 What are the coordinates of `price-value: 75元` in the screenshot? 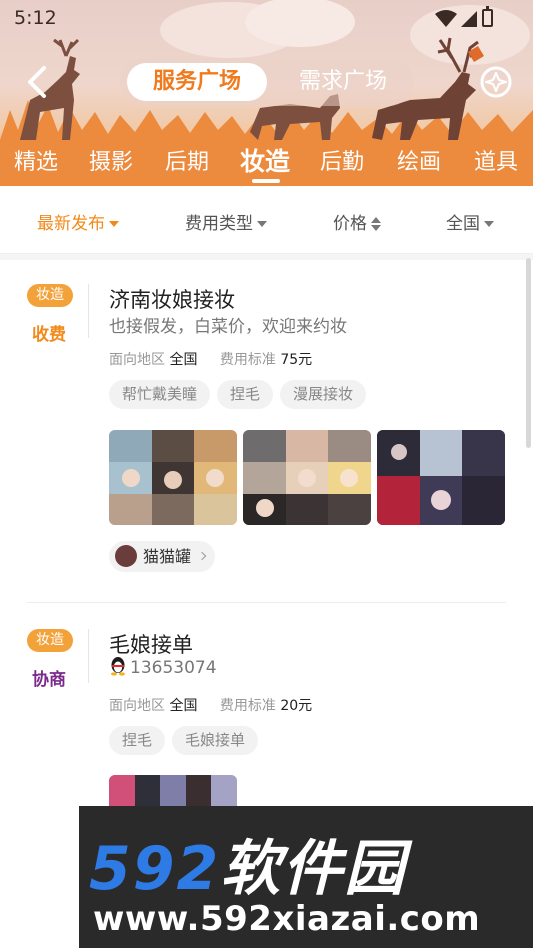 It's located at (296, 360).